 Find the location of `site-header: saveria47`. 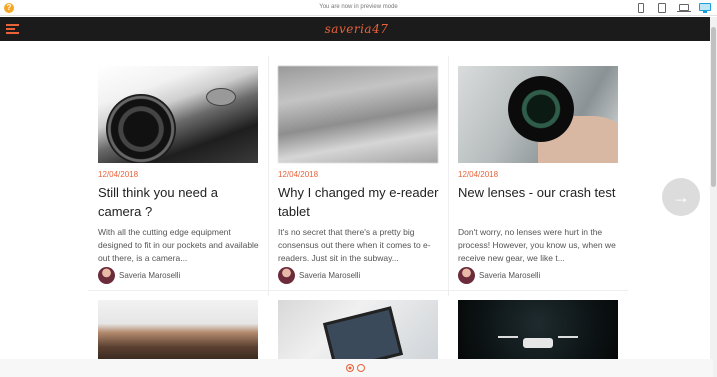

site-header: saveria47 is located at coordinates (356, 29).